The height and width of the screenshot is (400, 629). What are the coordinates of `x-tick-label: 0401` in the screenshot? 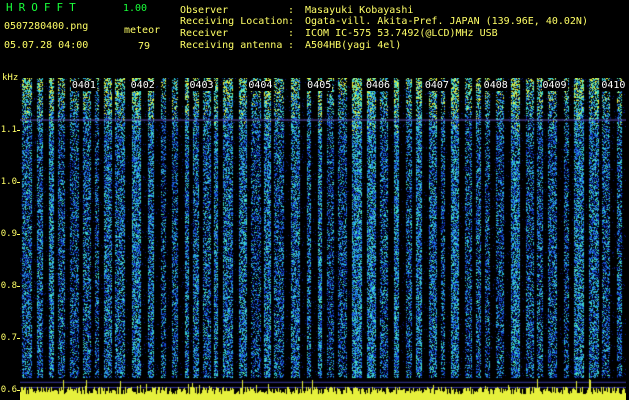 It's located at (83, 85).